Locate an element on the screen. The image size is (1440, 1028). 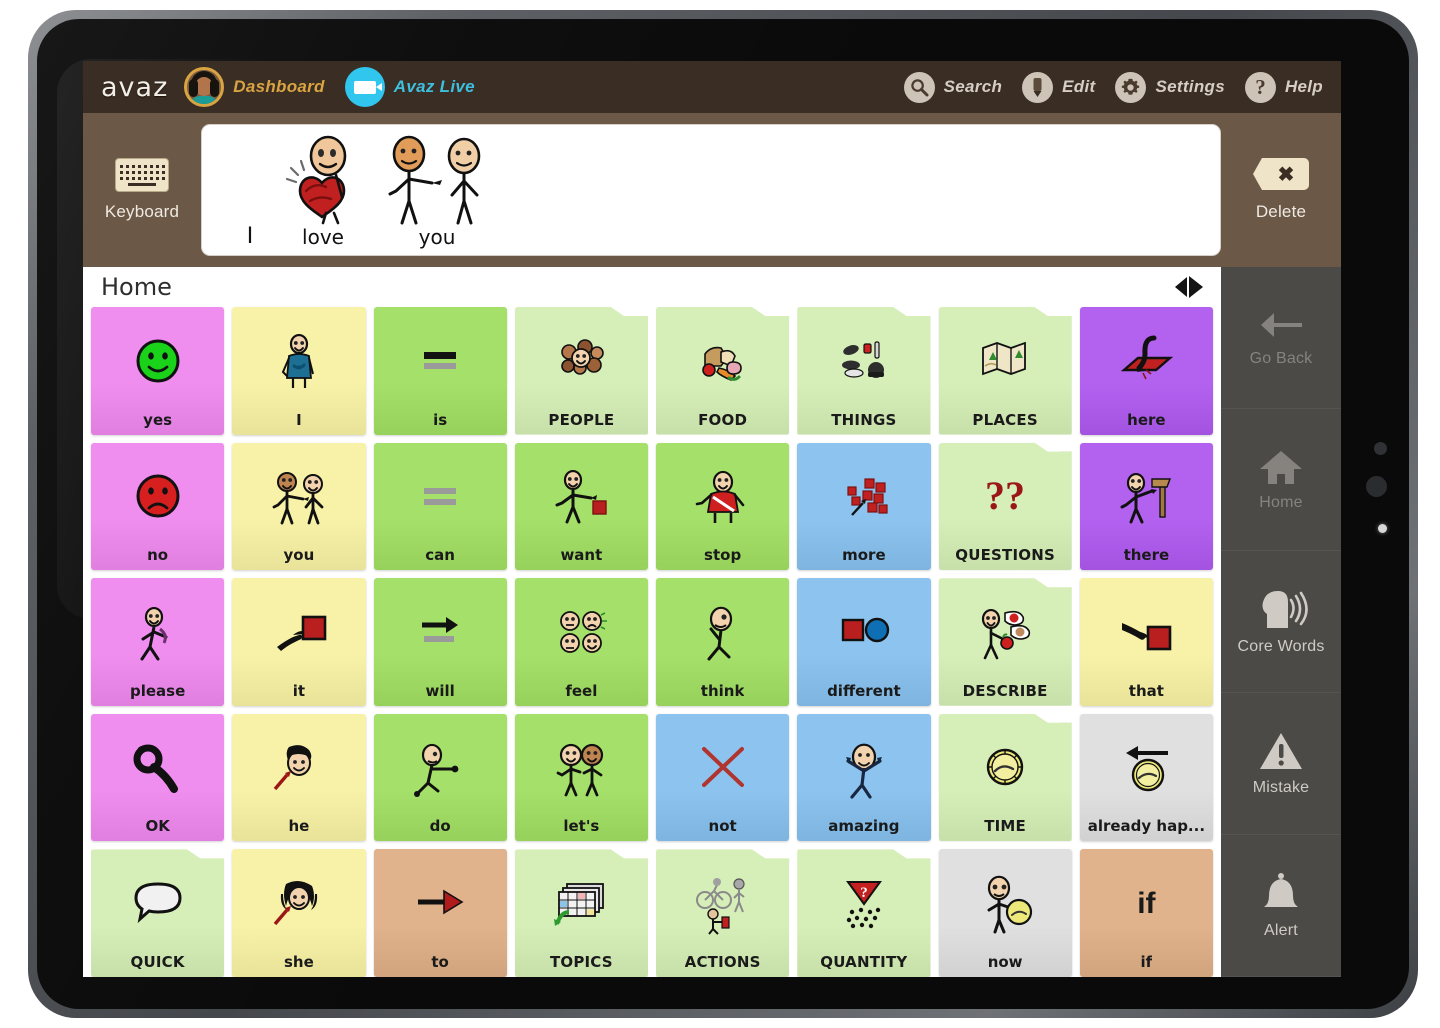
board-cell-she: she is located at coordinates (299, 913).